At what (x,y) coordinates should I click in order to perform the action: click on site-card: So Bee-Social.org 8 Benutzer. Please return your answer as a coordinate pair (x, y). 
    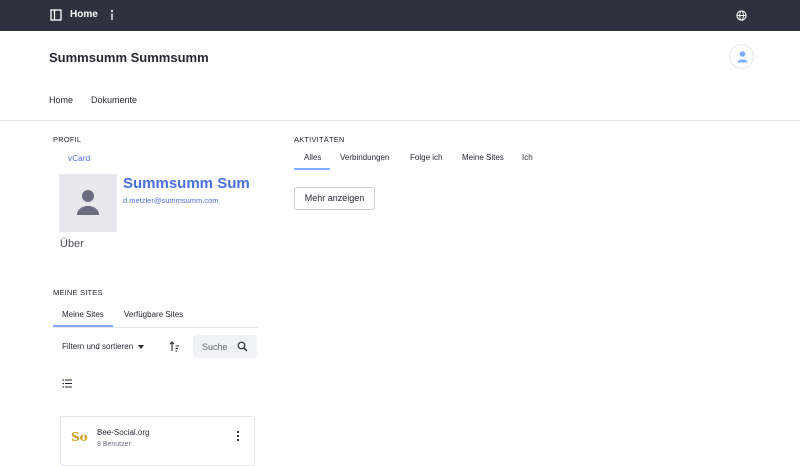
    Looking at the image, I should click on (157, 441).